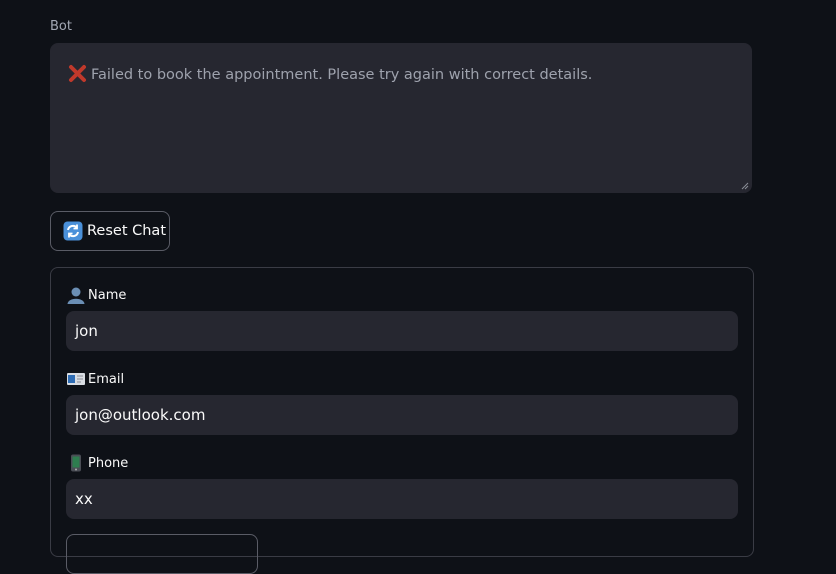  What do you see at coordinates (73, 231) in the screenshot?
I see `refresh-icon` at bounding box center [73, 231].